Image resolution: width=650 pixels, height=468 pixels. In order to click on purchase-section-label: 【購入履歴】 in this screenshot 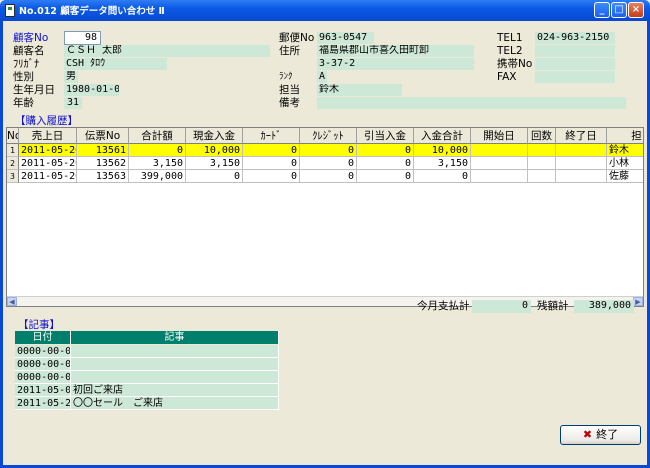, I will do `click(46, 121)`.